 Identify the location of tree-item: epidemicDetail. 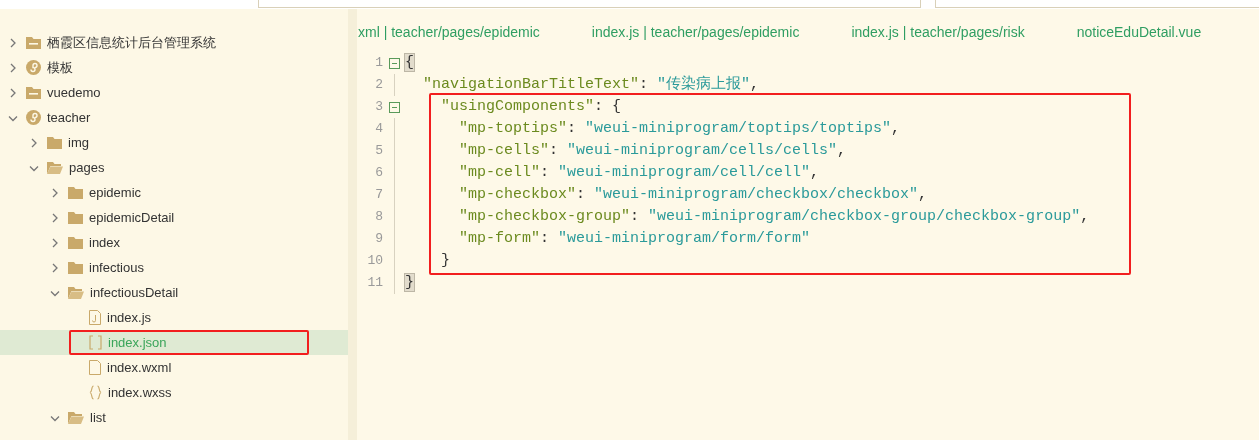
(174, 217).